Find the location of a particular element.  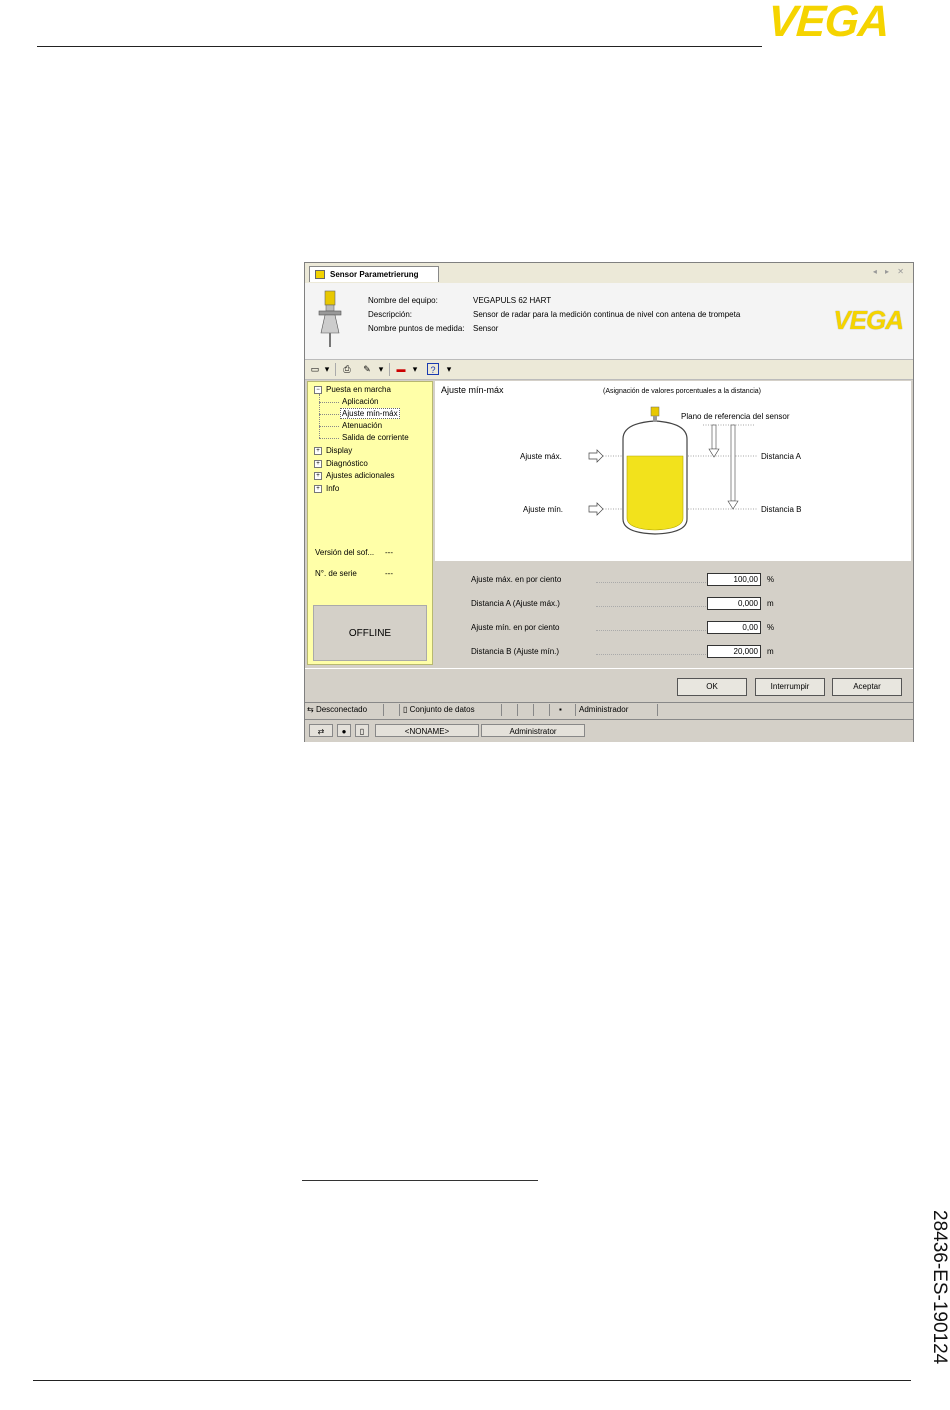

measuring-point-row: Nombre puntos de medida: Sensor is located at coordinates (433, 328).